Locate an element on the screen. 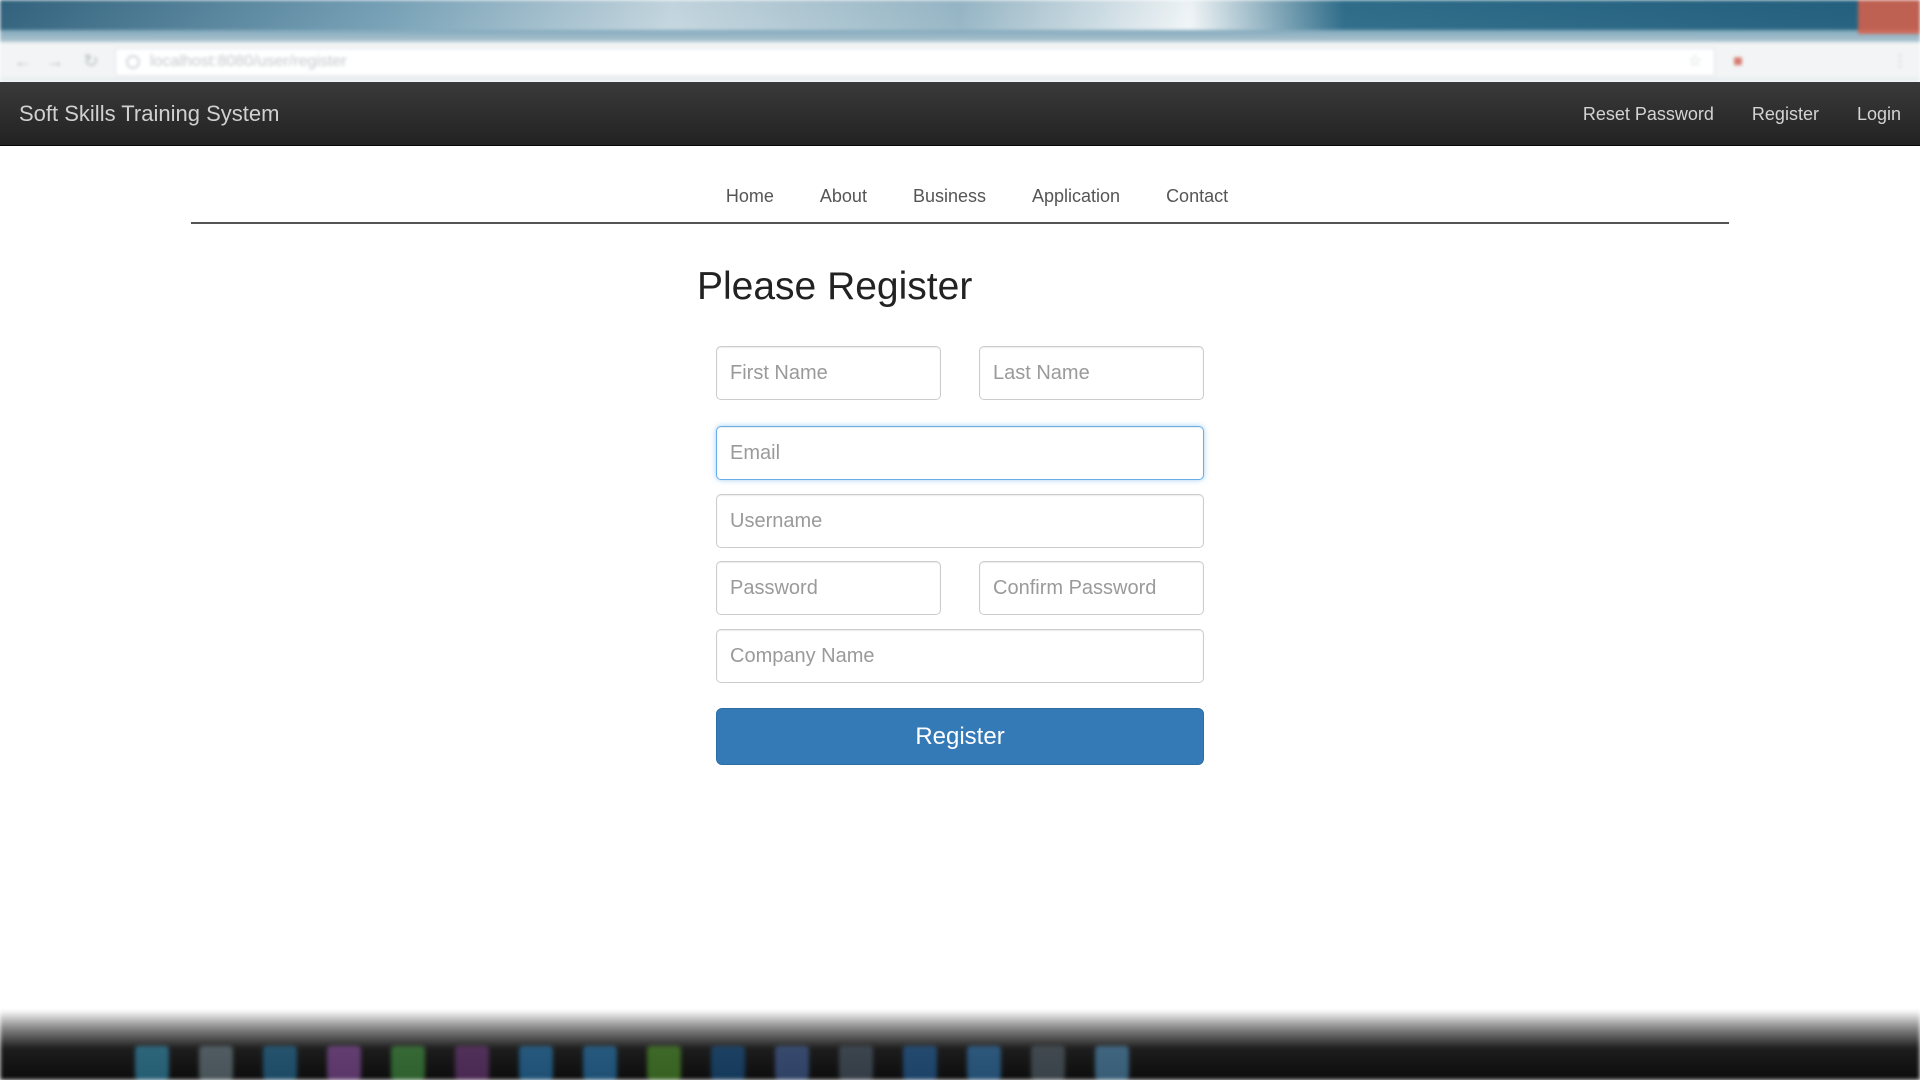 This screenshot has width=1920, height=1080. address-bar: localhost:8080/user/register is located at coordinates (915, 62).